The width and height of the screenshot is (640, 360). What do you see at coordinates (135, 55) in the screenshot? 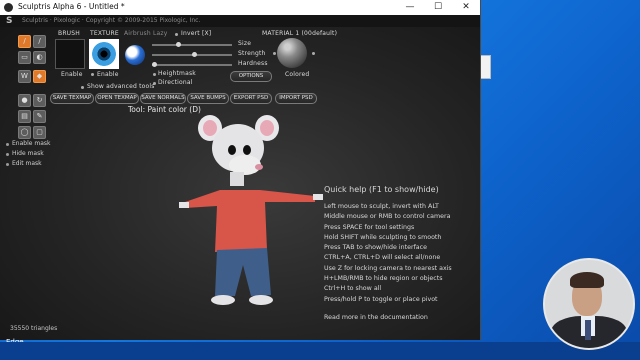
I see `shading-ball-icon` at bounding box center [135, 55].